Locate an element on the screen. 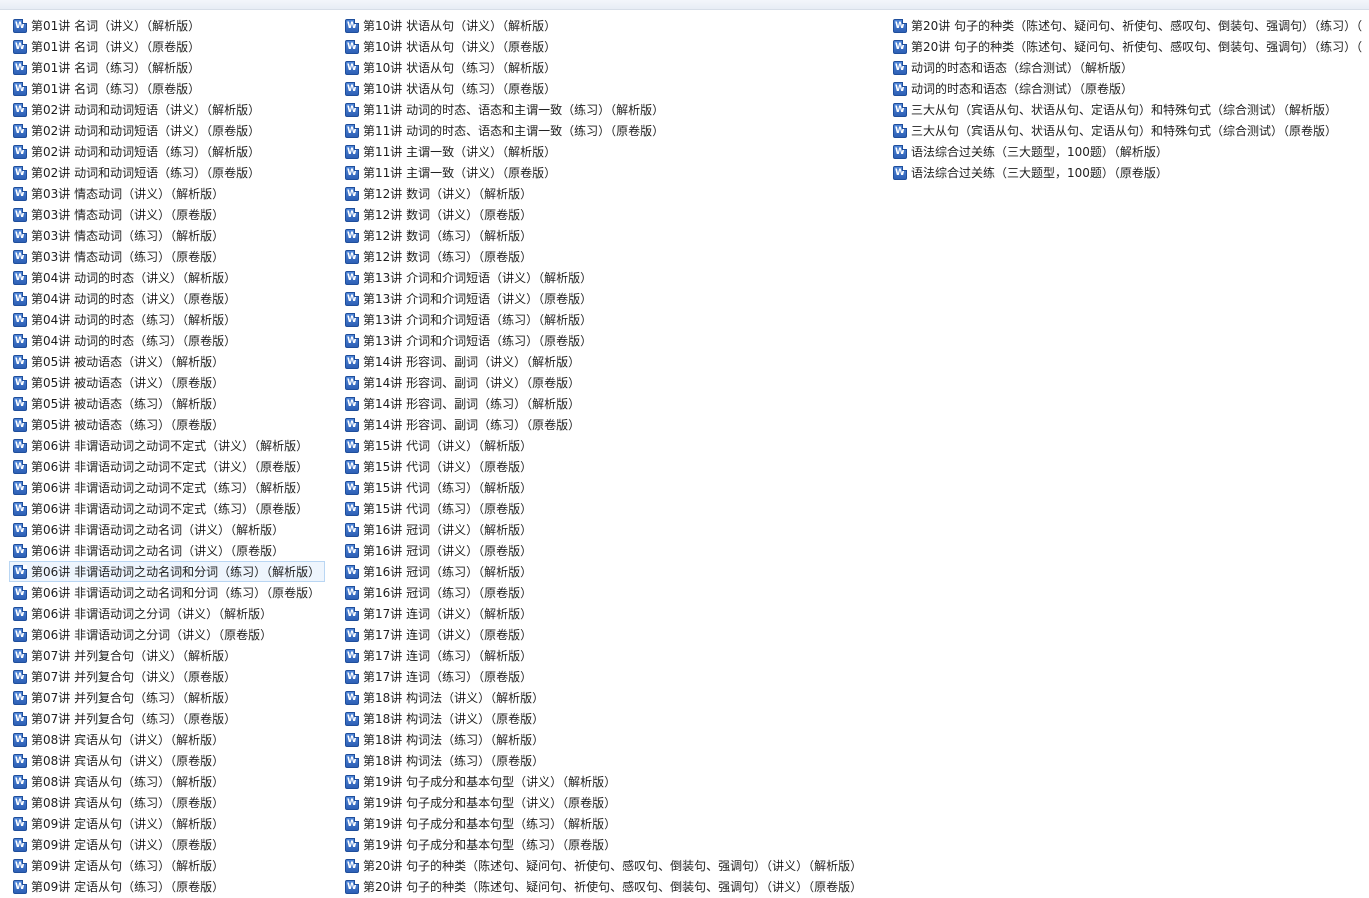 Image resolution: width=1369 pixels, height=898 pixels. file-item: W 第12讲 数词（练习）（原卷版） is located at coordinates (604, 256).